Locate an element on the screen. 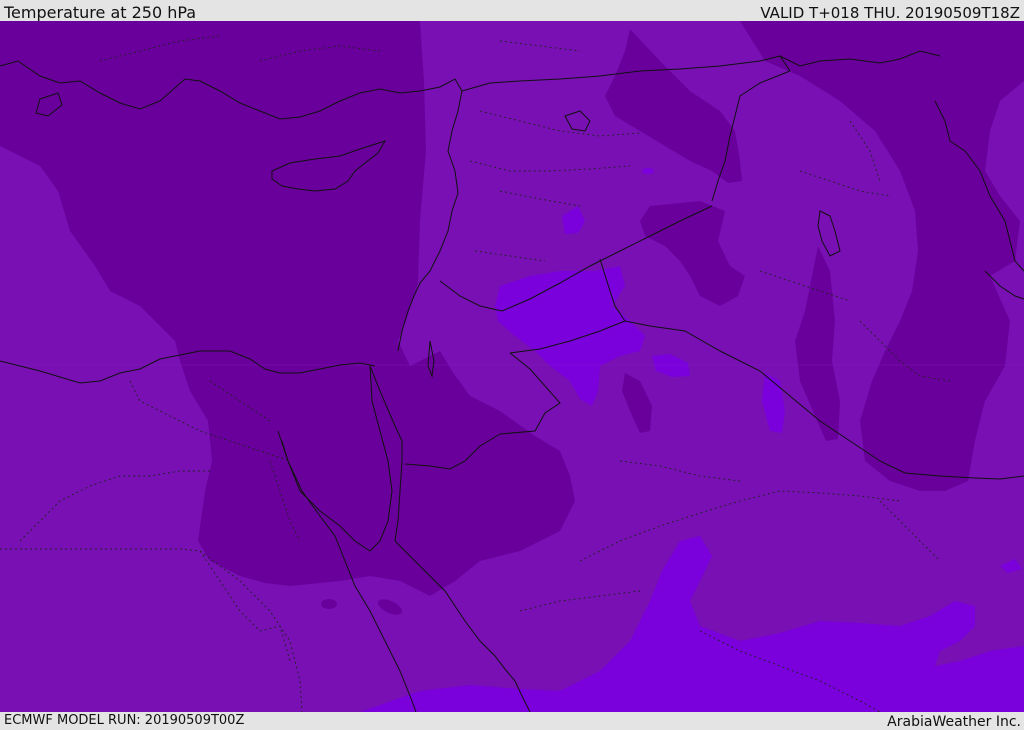  valid-time: VALID T+018 THU. 20190509T18Z is located at coordinates (890, 13).